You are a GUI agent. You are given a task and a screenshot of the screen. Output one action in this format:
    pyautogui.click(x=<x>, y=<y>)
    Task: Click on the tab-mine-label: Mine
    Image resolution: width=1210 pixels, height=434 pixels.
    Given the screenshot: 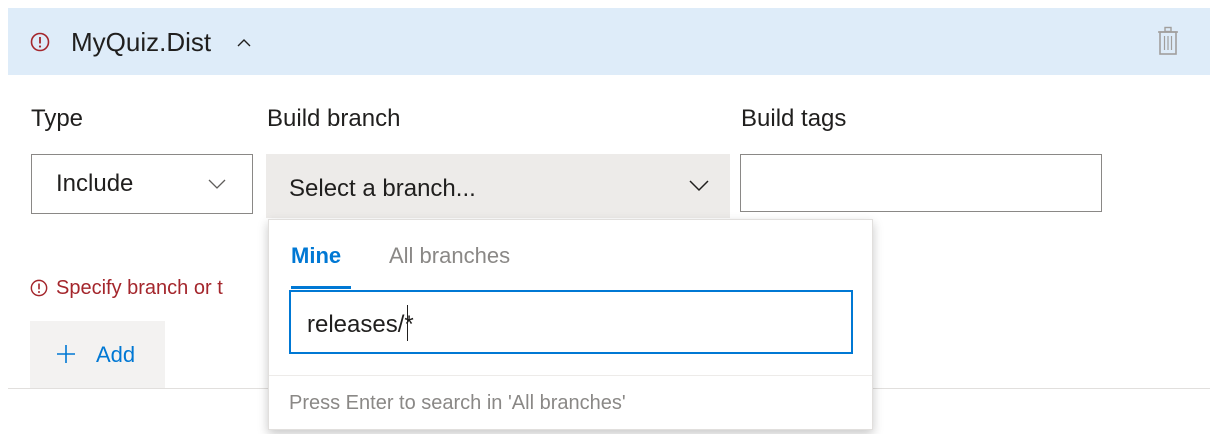 What is the action you would take?
    pyautogui.click(x=316, y=255)
    